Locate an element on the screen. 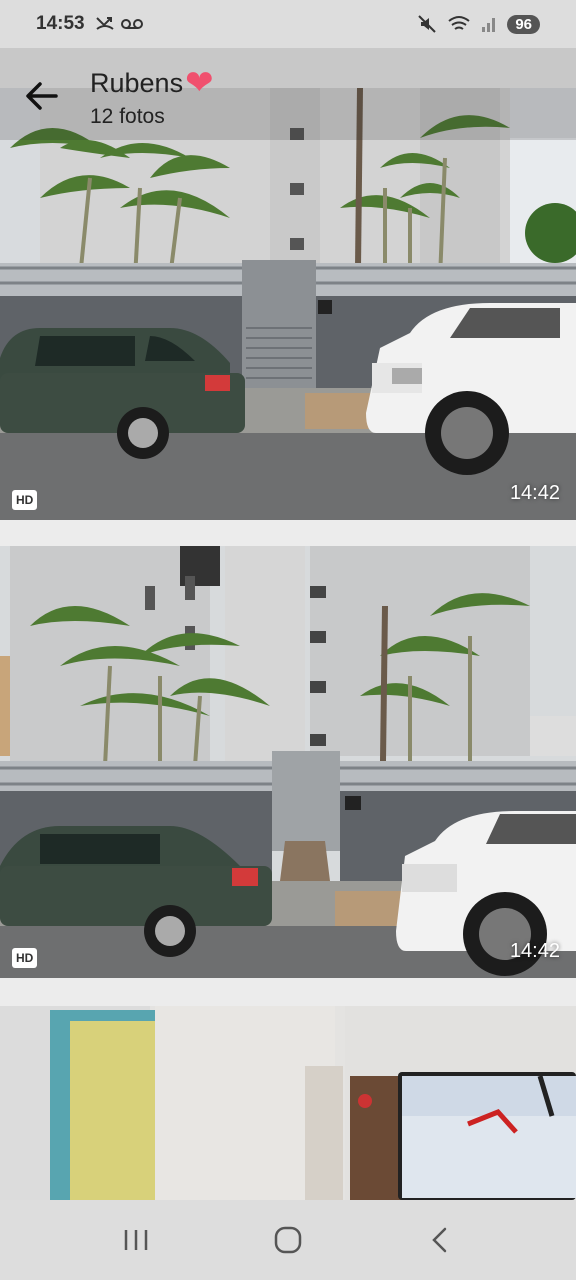 Image resolution: width=576 pixels, height=1280 pixels. wifi-icon is located at coordinates (459, 23).